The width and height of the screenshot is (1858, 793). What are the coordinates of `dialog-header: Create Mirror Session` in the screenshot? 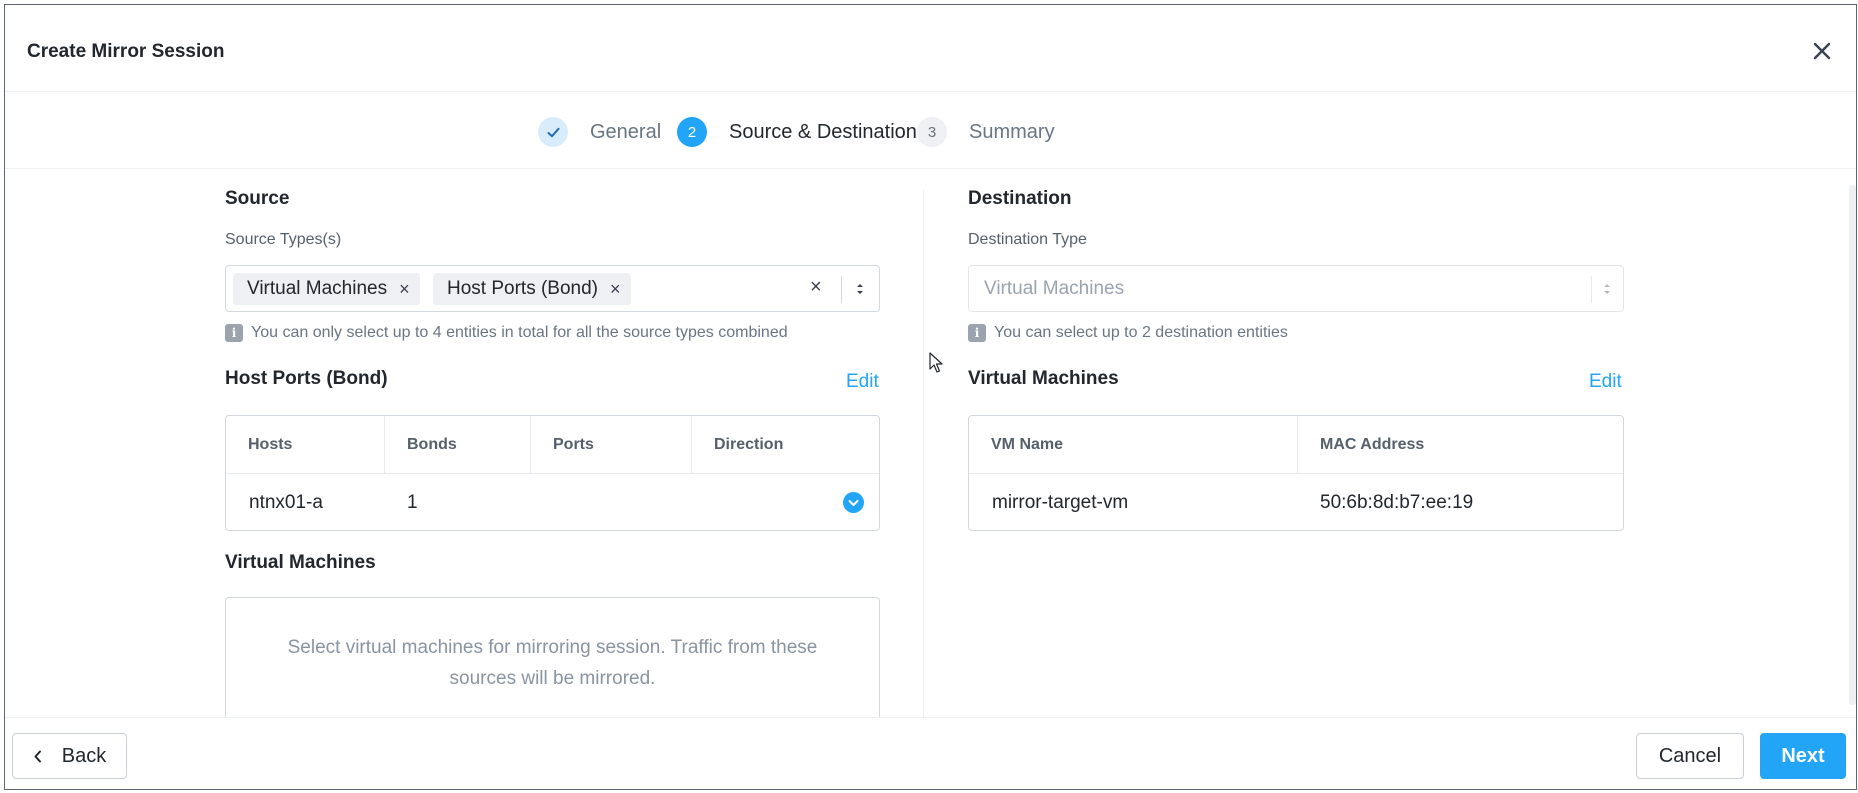 It's located at (930, 48).